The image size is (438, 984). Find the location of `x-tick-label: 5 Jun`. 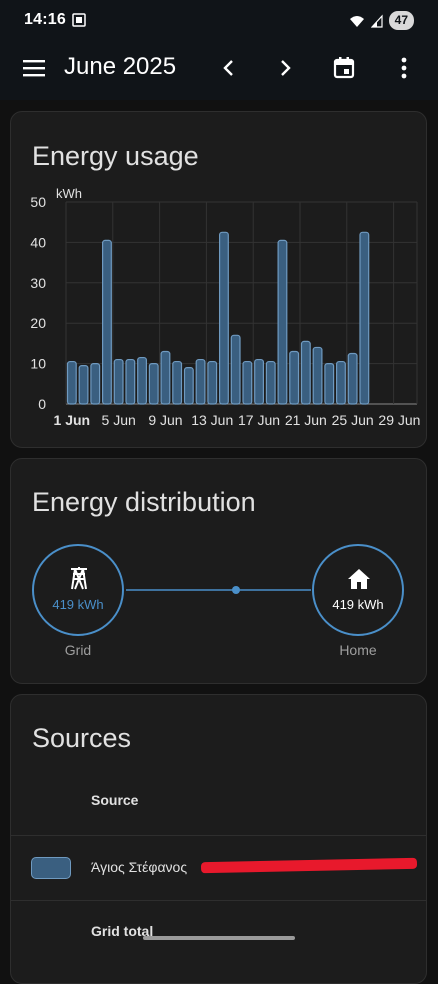

x-tick-label: 5 Jun is located at coordinates (119, 420).